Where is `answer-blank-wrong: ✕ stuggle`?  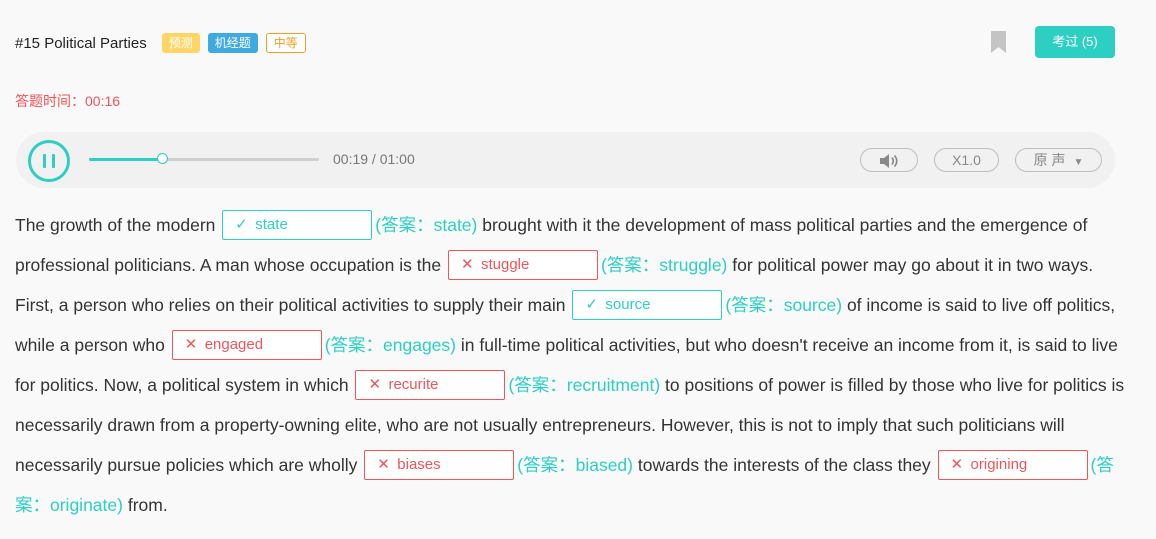
answer-blank-wrong: ✕ stuggle is located at coordinates (522, 265).